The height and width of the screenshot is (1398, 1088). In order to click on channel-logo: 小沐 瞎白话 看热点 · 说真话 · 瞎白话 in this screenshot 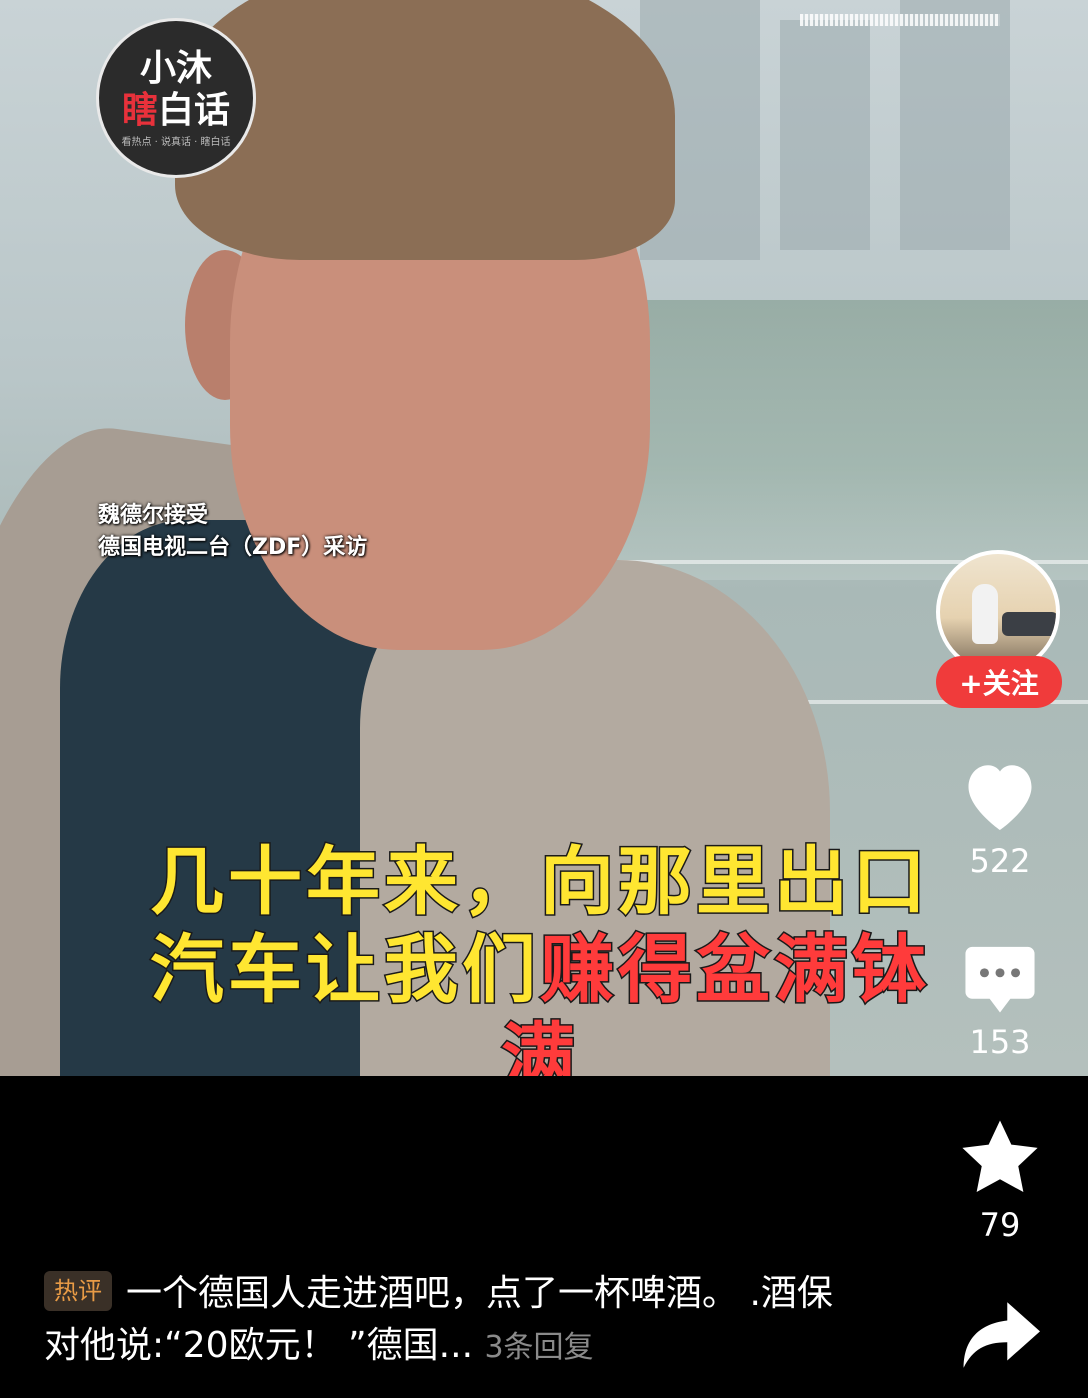, I will do `click(176, 98)`.